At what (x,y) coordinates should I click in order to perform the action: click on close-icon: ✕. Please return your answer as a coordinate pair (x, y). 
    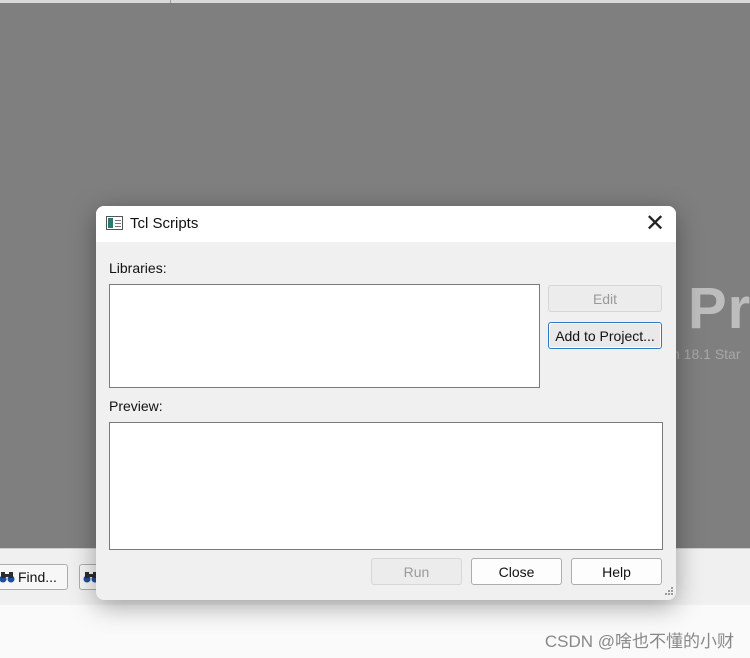
    Looking at the image, I should click on (655, 224).